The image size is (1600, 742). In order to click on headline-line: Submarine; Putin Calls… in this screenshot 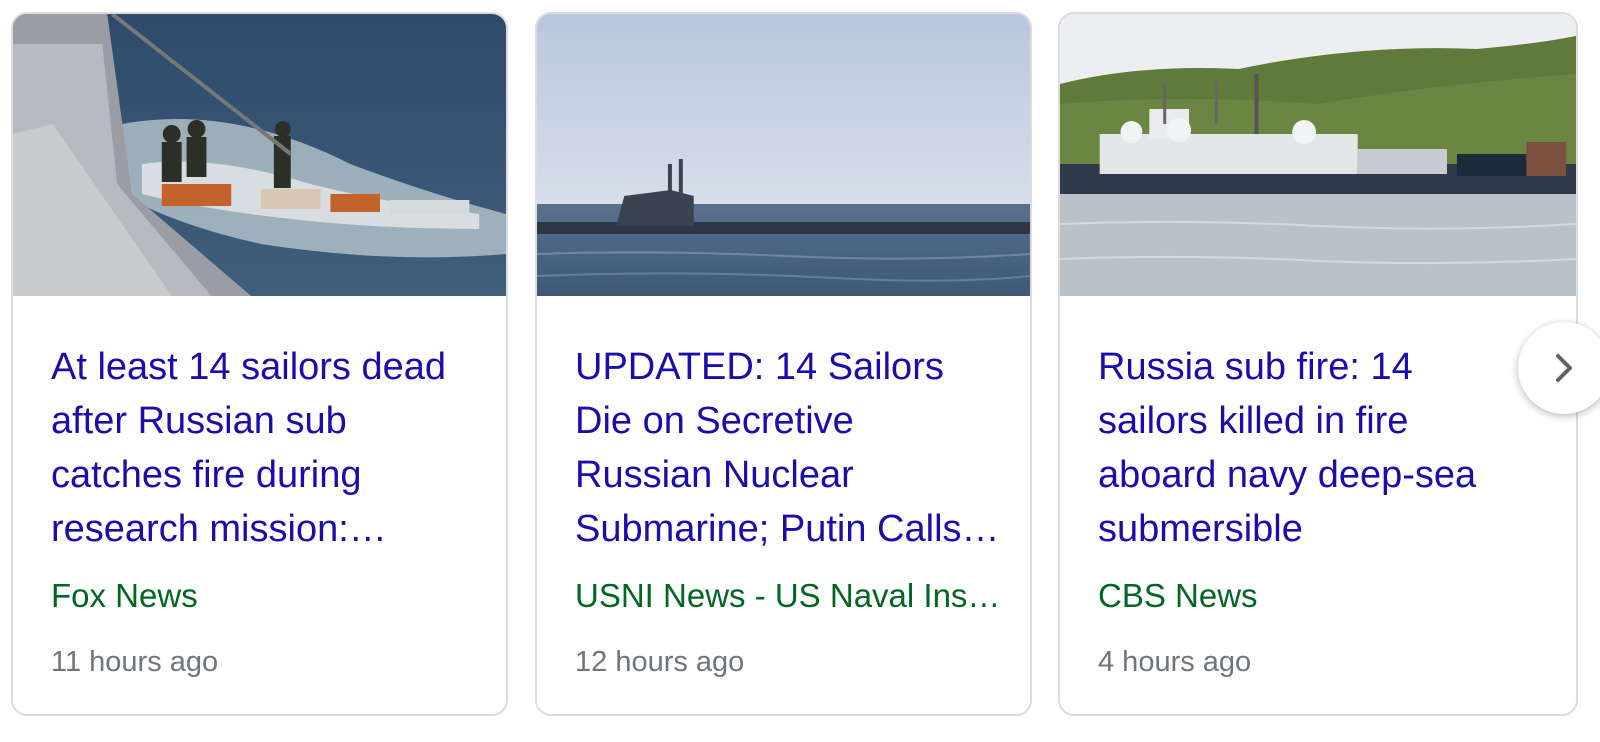, I will do `click(792, 529)`.